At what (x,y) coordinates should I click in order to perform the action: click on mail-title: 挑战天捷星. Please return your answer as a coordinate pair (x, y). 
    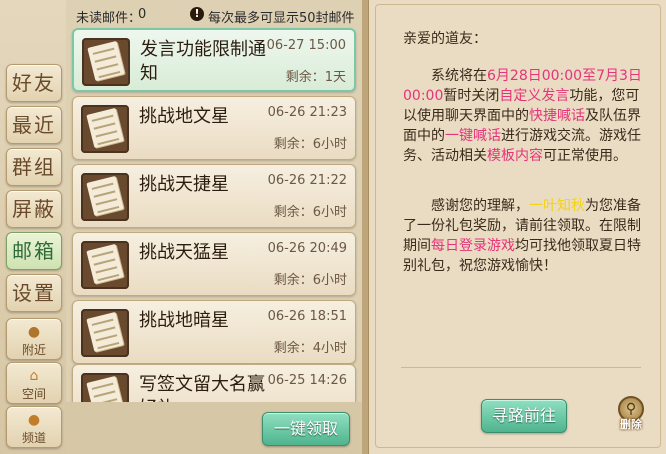
    Looking at the image, I should click on (184, 184).